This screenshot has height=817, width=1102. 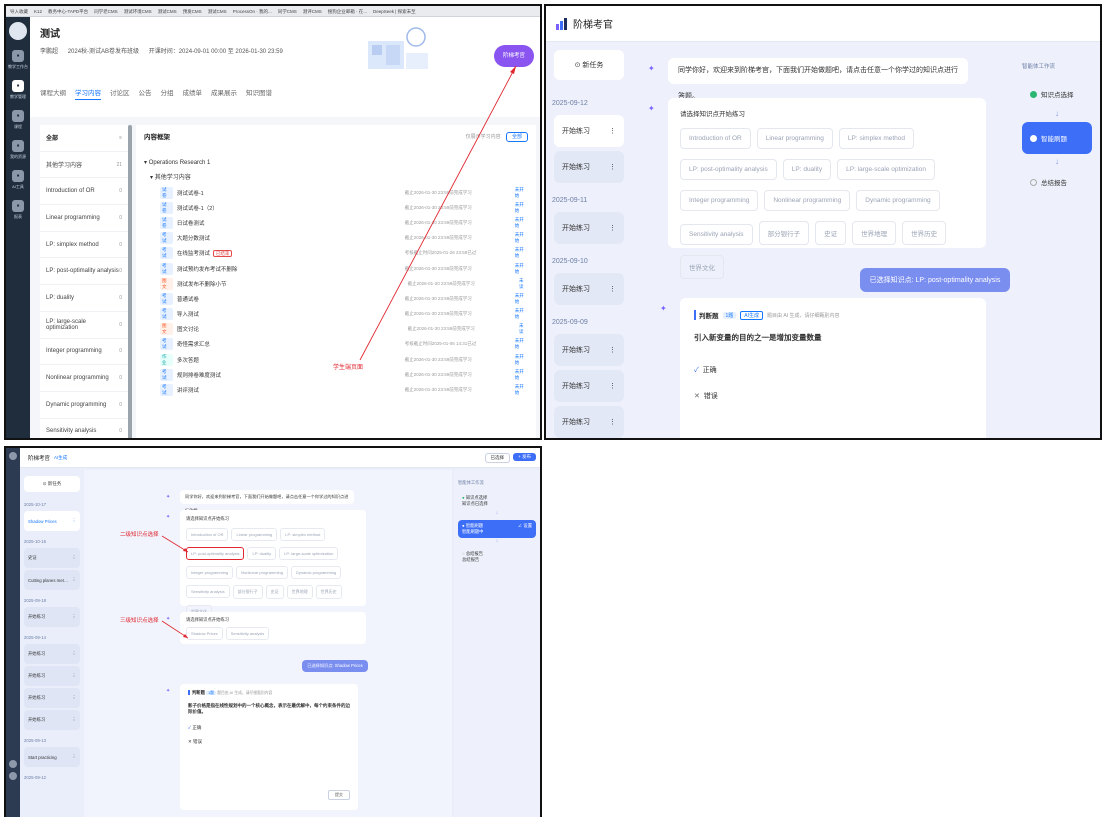 I want to click on content-row: 考试 导入测试 截止2026-01-30 23:59前完成学习 未开始, so click(x=336, y=314).